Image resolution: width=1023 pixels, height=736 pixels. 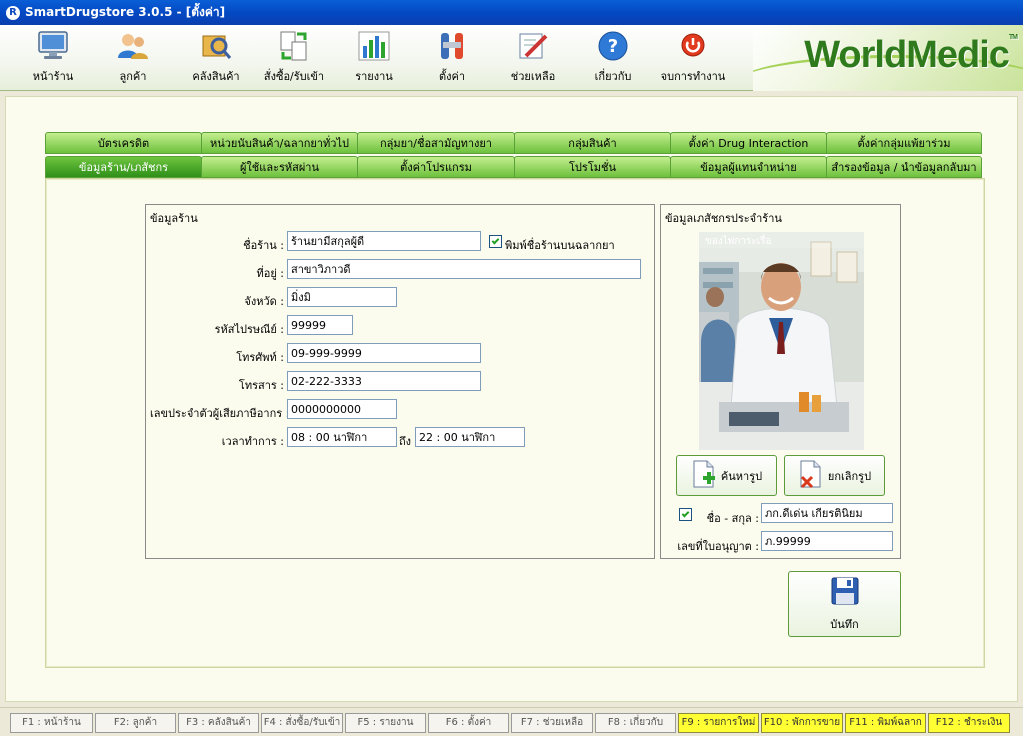 What do you see at coordinates (302, 723) in the screenshot?
I see `fkey-f4: F4 : สั่งซื้อ/รับเข้า` at bounding box center [302, 723].